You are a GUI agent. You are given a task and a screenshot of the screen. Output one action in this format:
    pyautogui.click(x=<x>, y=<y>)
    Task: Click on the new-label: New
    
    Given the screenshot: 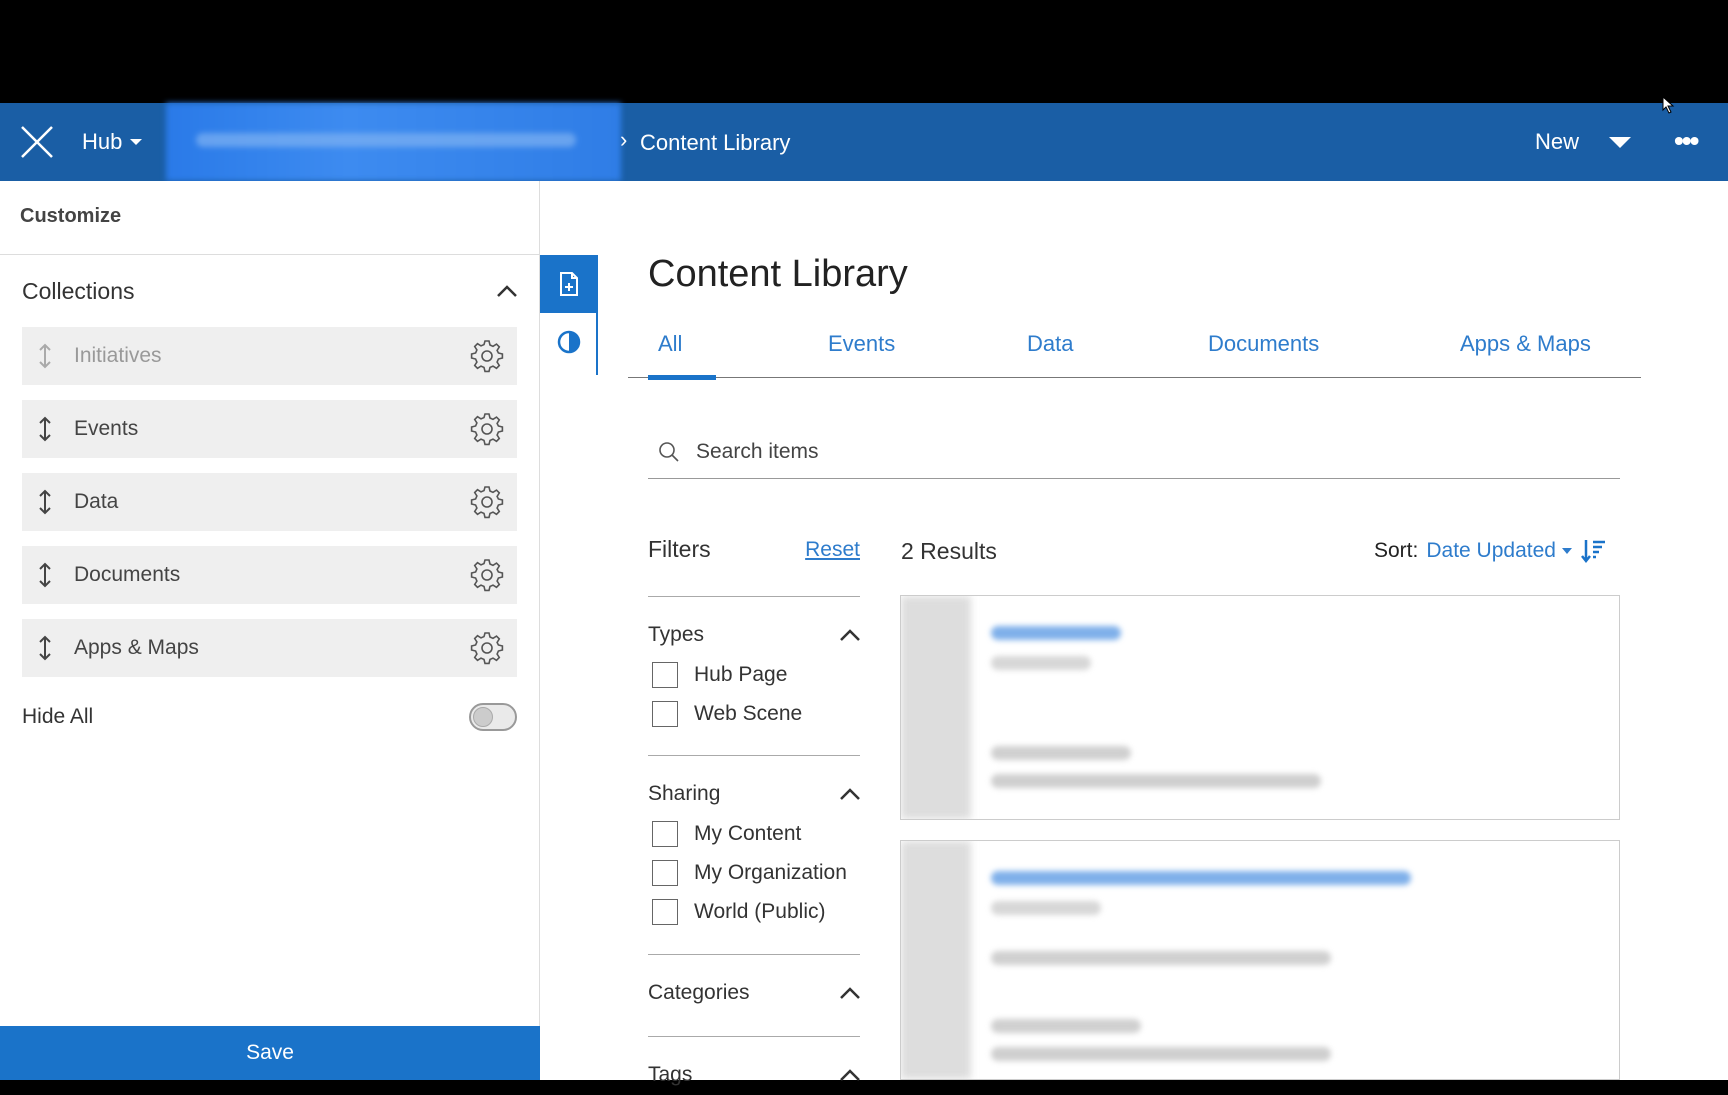 What is the action you would take?
    pyautogui.click(x=1557, y=141)
    